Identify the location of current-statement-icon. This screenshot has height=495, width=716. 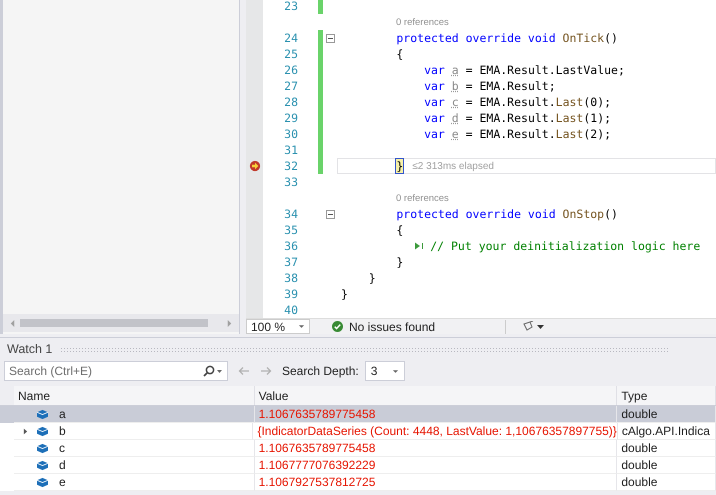
(254, 166).